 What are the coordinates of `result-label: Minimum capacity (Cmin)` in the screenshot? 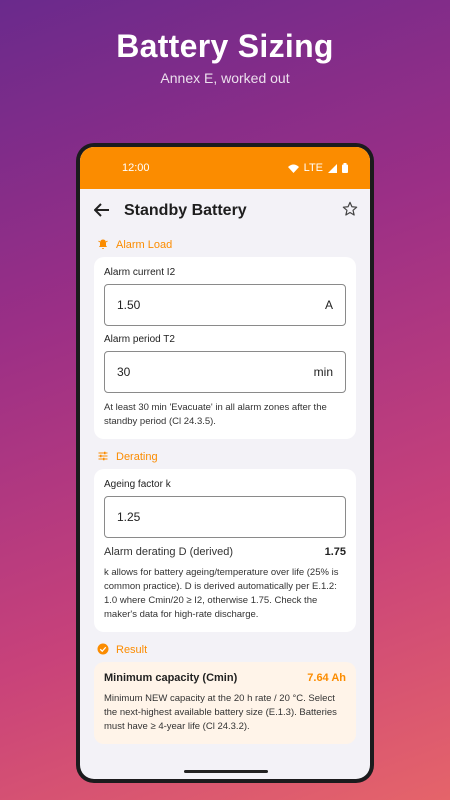 It's located at (171, 678).